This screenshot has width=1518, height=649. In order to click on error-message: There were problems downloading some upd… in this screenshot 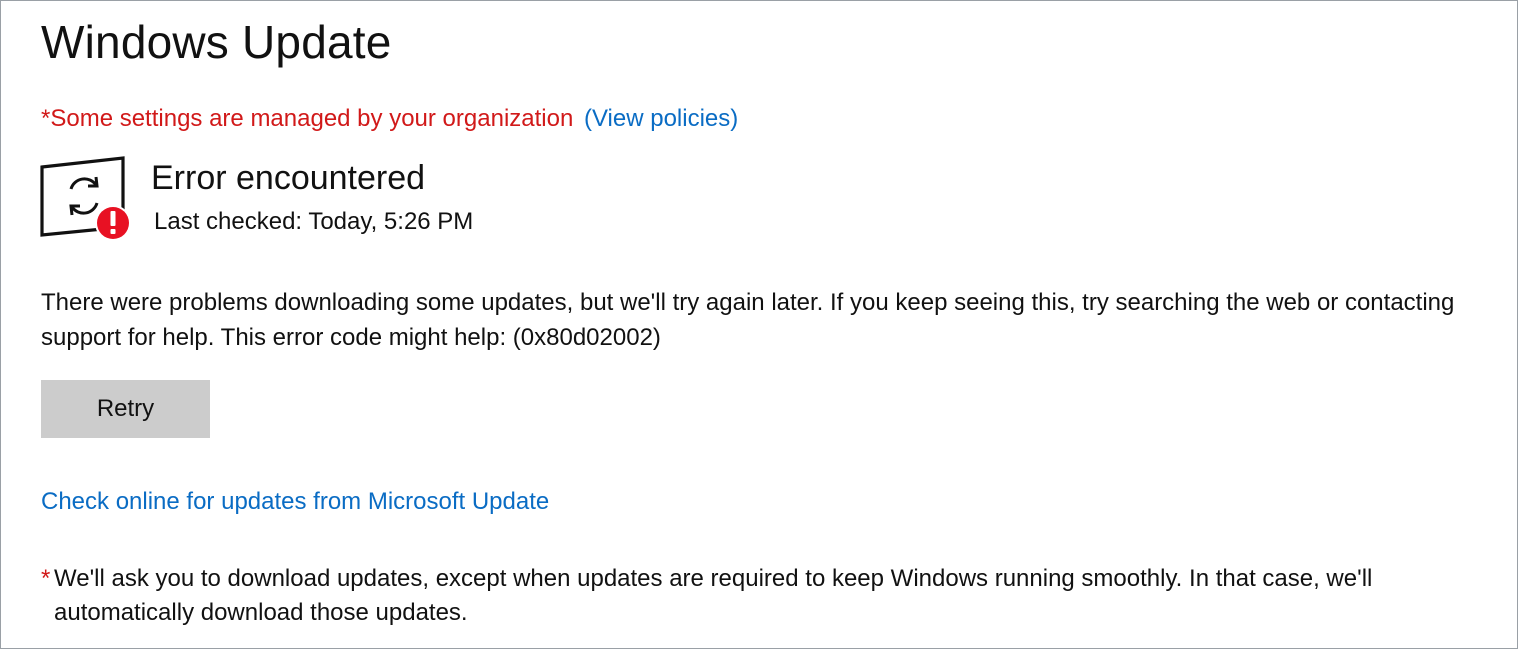, I will do `click(748, 320)`.